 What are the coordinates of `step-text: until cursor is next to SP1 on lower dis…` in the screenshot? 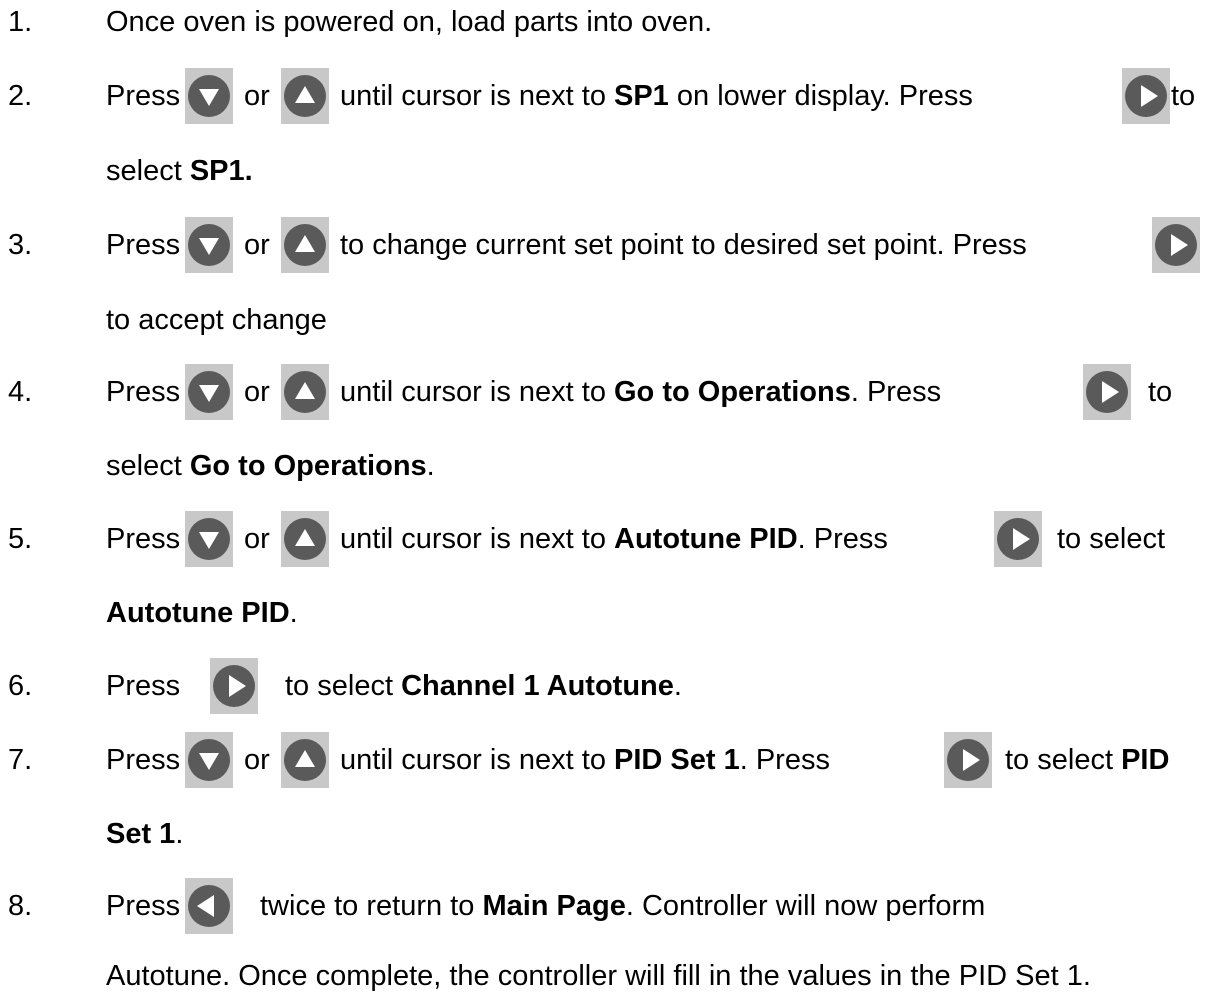 It's located at (656, 96).